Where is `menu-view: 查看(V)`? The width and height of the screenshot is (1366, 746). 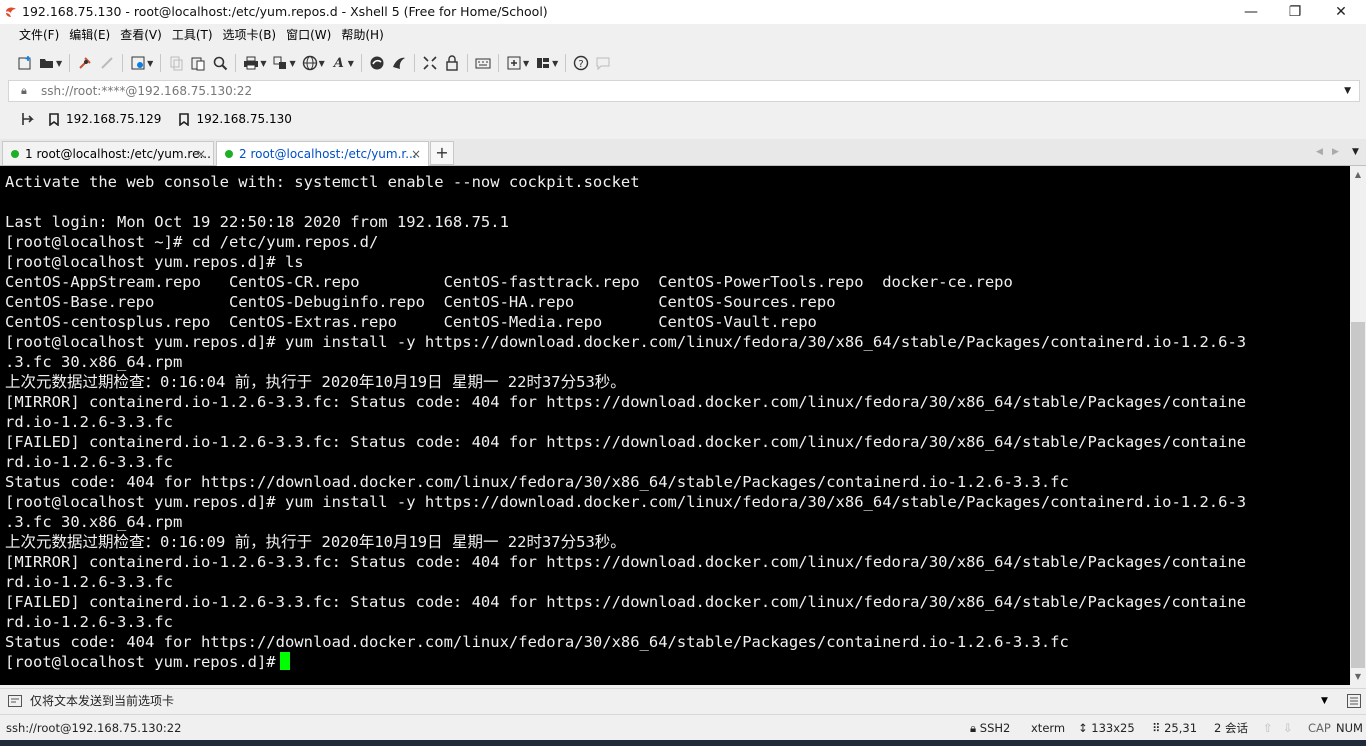 menu-view: 查看(V) is located at coordinates (141, 35).